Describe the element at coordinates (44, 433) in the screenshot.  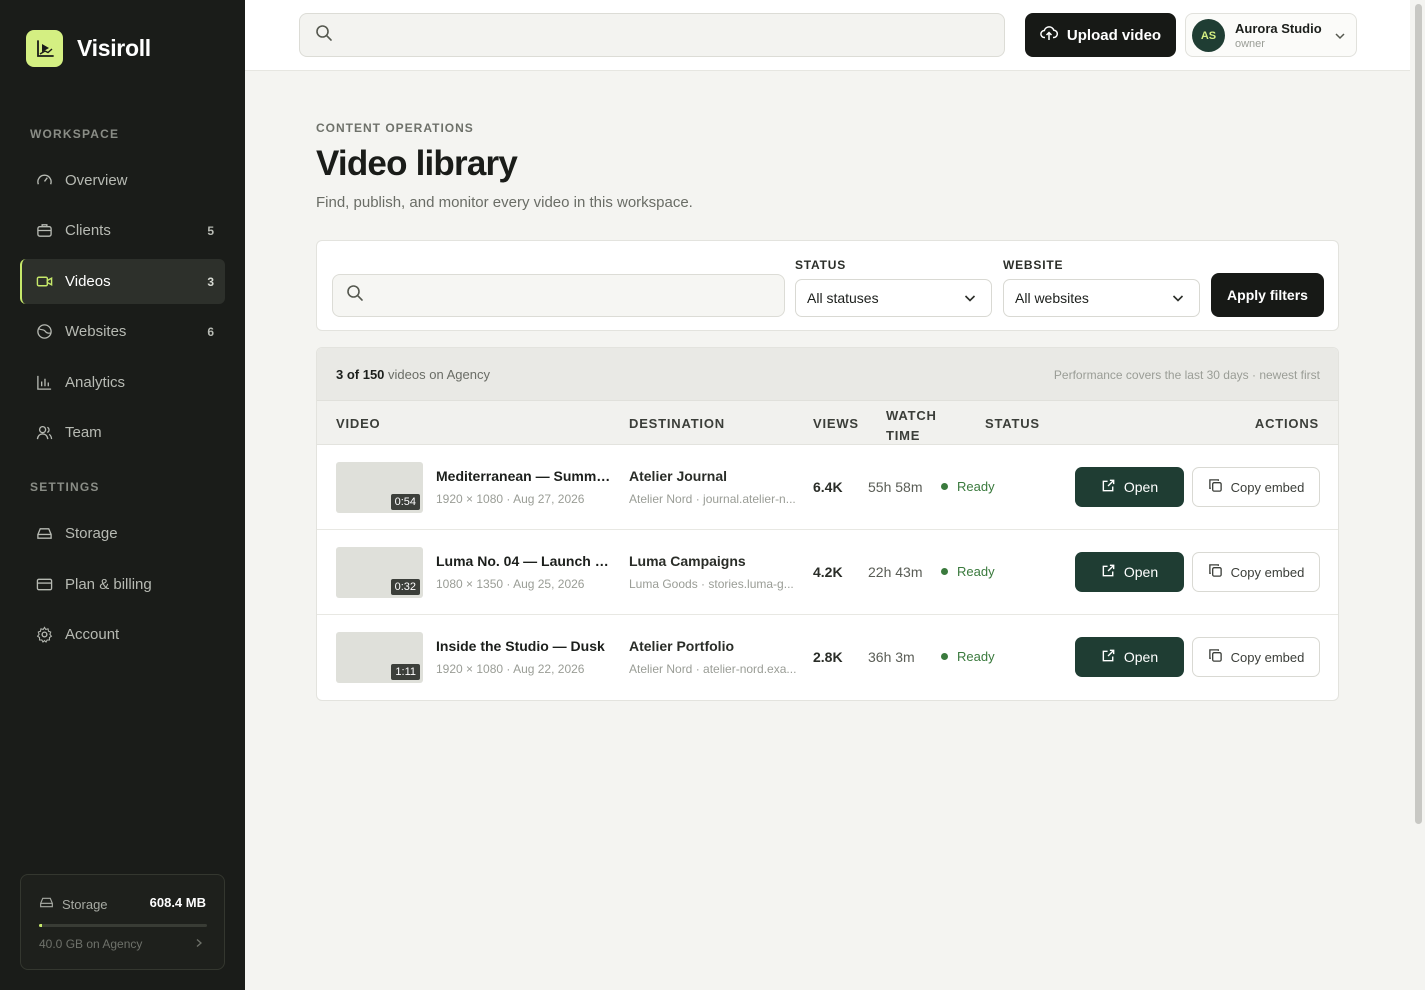
I see `users-icon` at that location.